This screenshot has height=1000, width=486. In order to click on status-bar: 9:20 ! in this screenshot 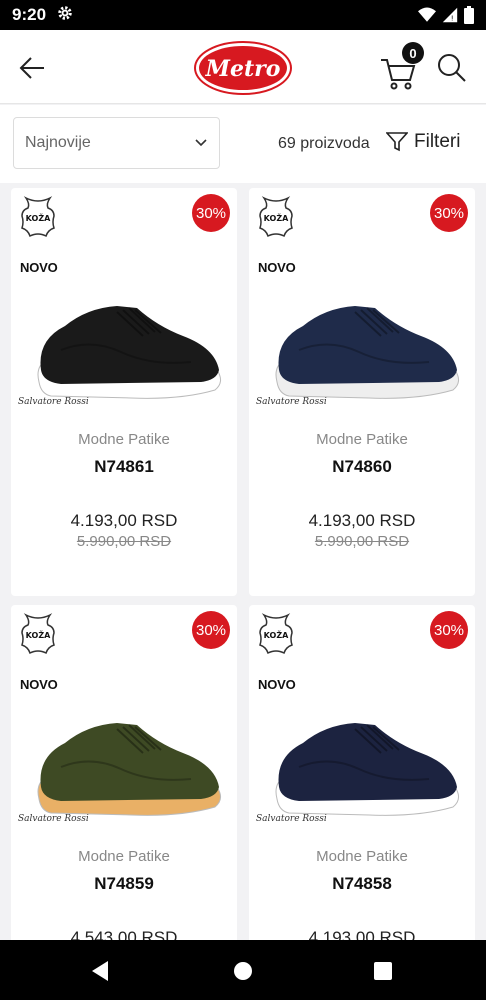, I will do `click(243, 15)`.